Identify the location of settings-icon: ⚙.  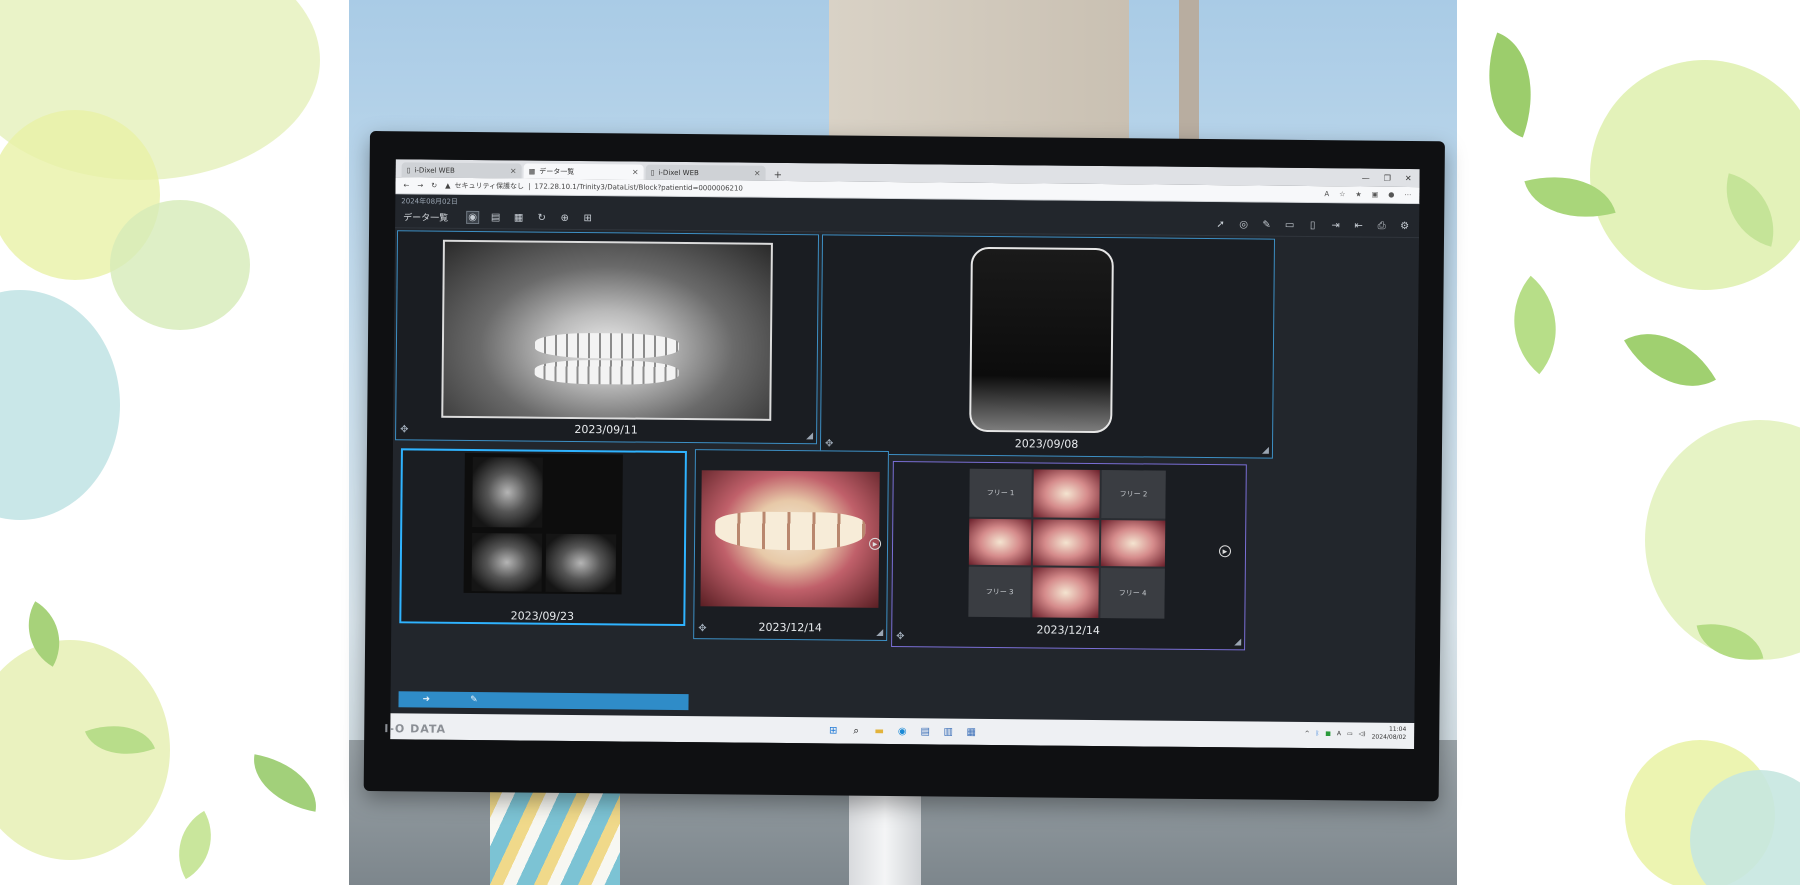
(1404, 226).